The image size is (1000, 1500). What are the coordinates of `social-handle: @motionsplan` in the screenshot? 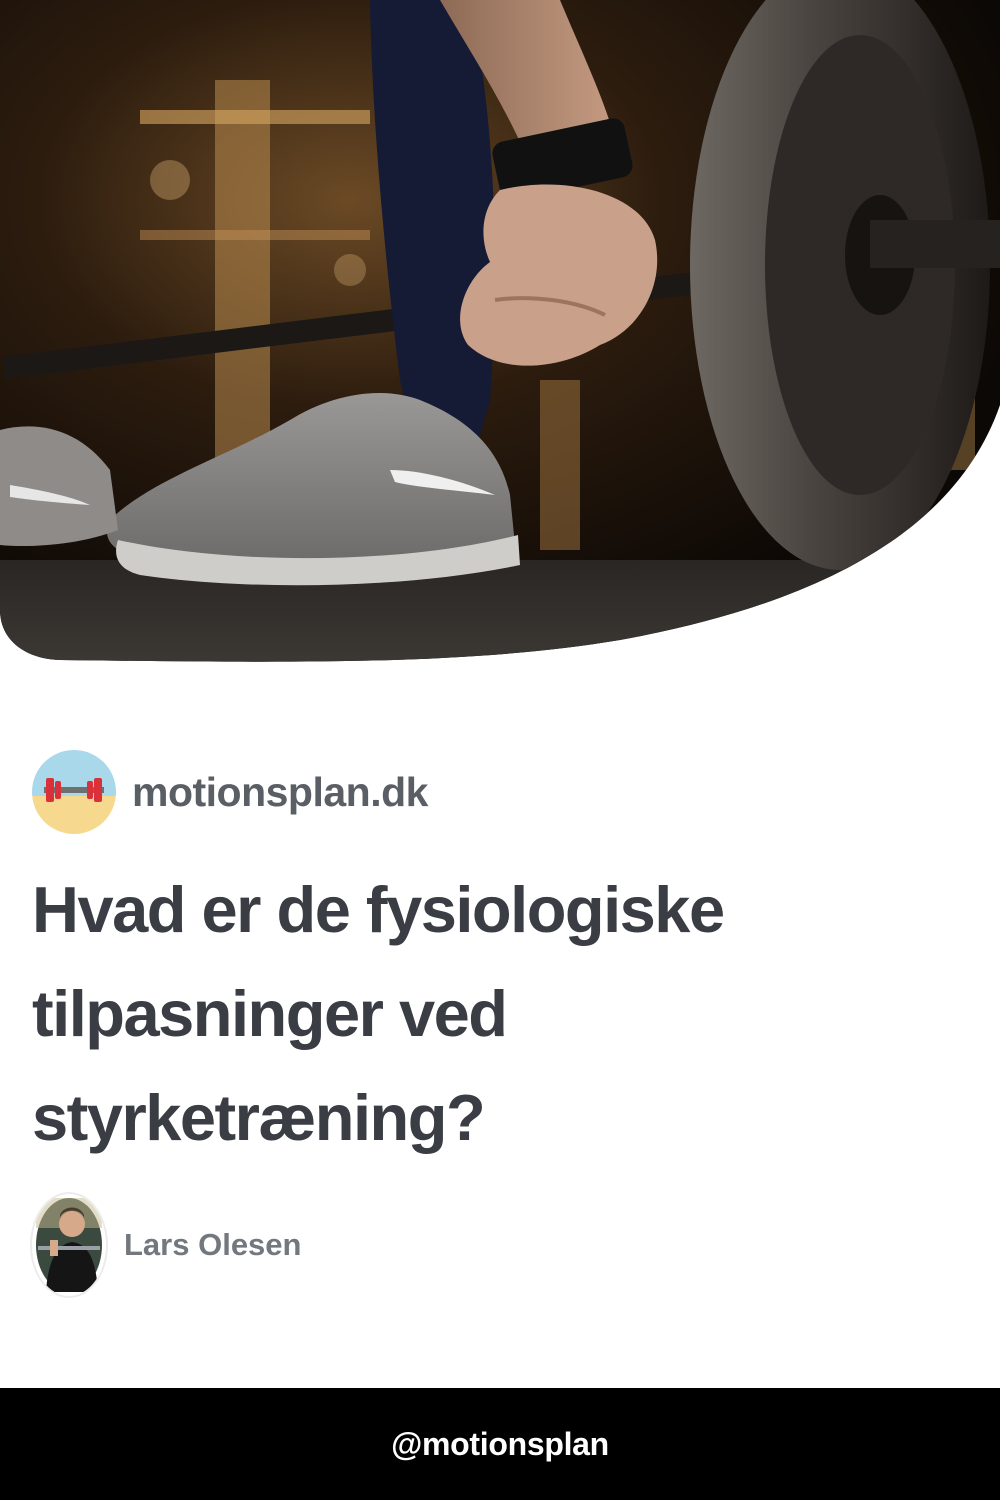 It's located at (500, 1444).